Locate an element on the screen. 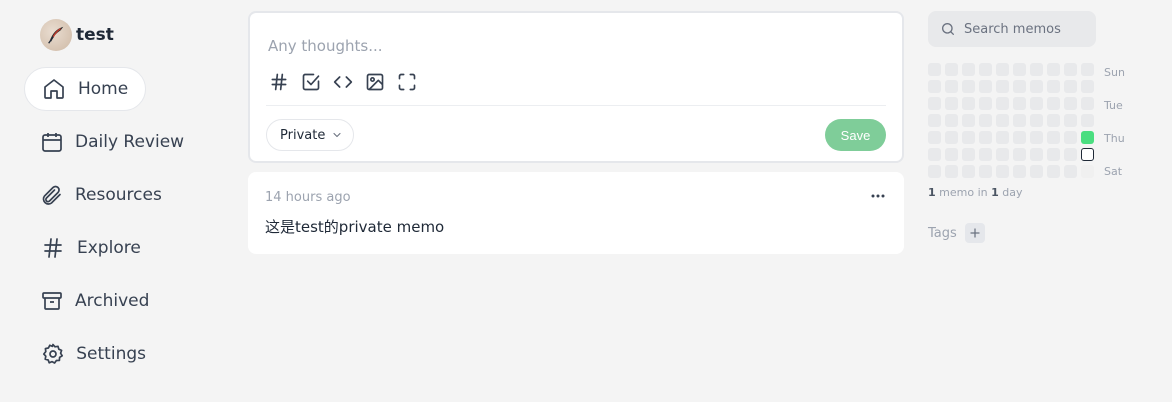 This screenshot has width=1172, height=402. save-button: Save is located at coordinates (855, 135).